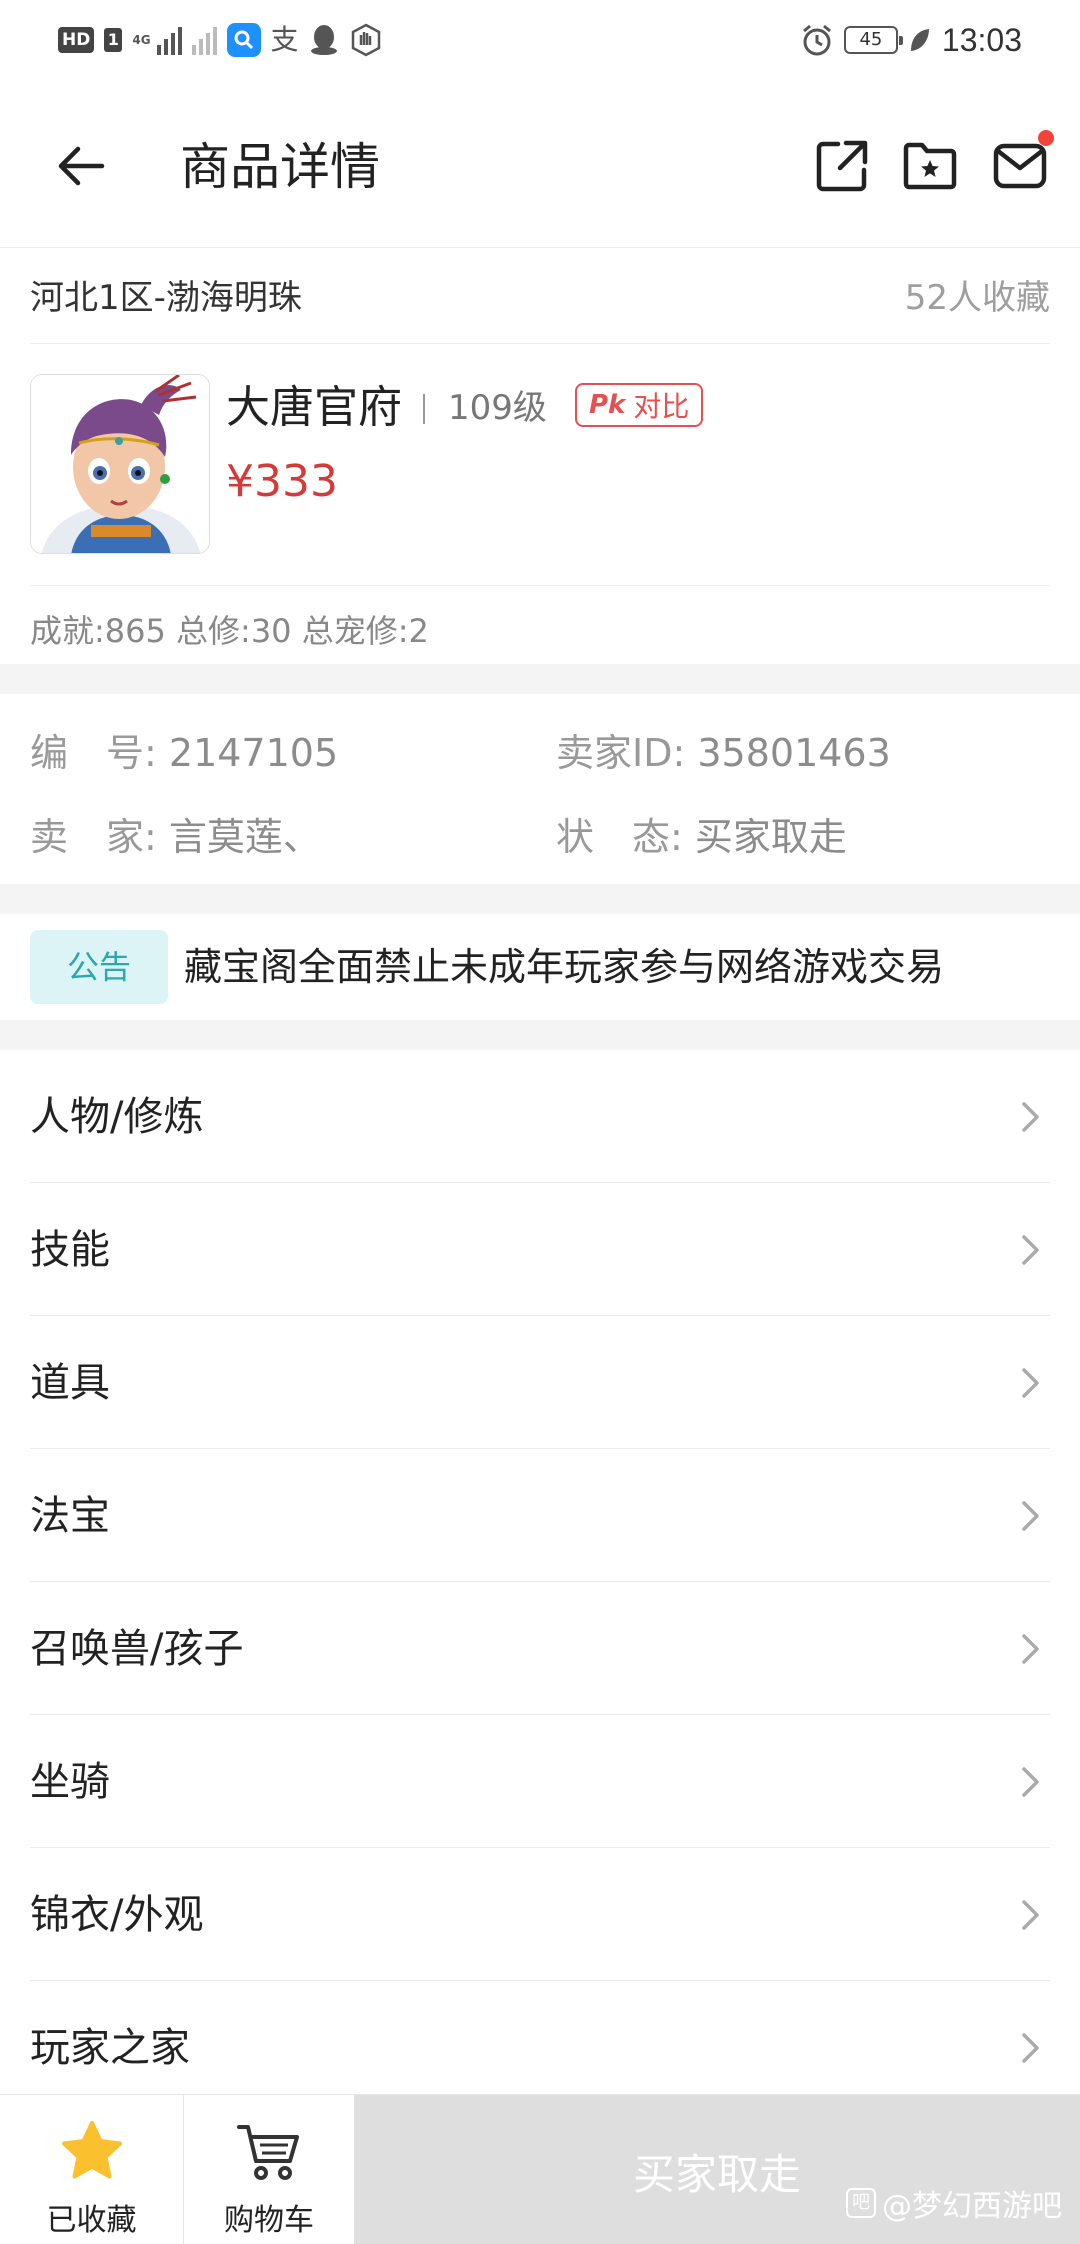 The height and width of the screenshot is (2244, 1080). Describe the element at coordinates (540, 1116) in the screenshot. I see `menu-item-character: 人物/修炼` at that location.